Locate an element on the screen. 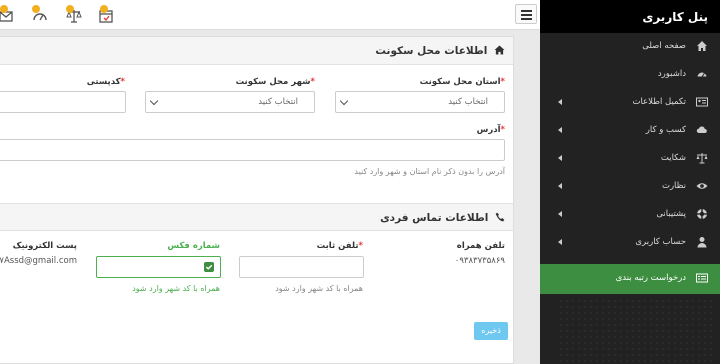 The image size is (720, 364). sidebar-item-label: کسب و کار is located at coordinates (665, 130).